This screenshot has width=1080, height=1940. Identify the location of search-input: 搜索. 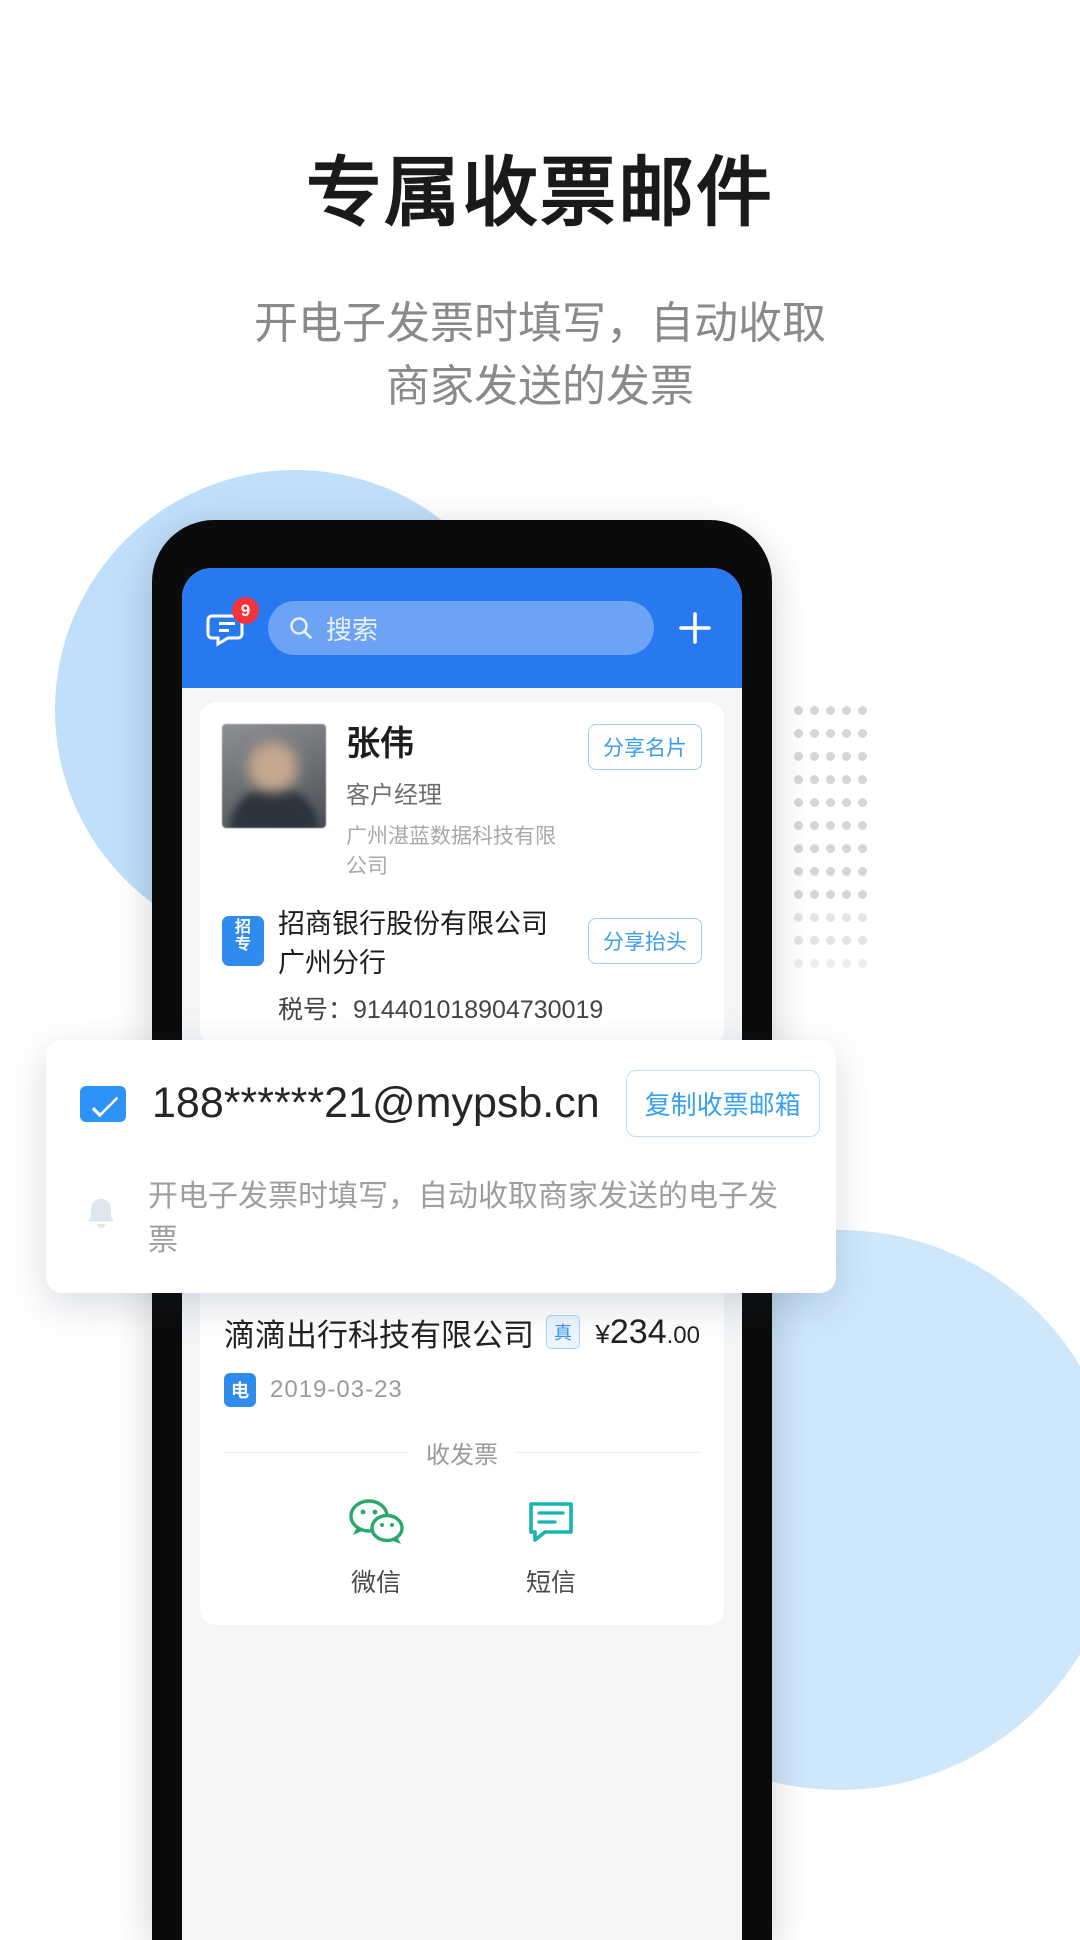
(461, 628).